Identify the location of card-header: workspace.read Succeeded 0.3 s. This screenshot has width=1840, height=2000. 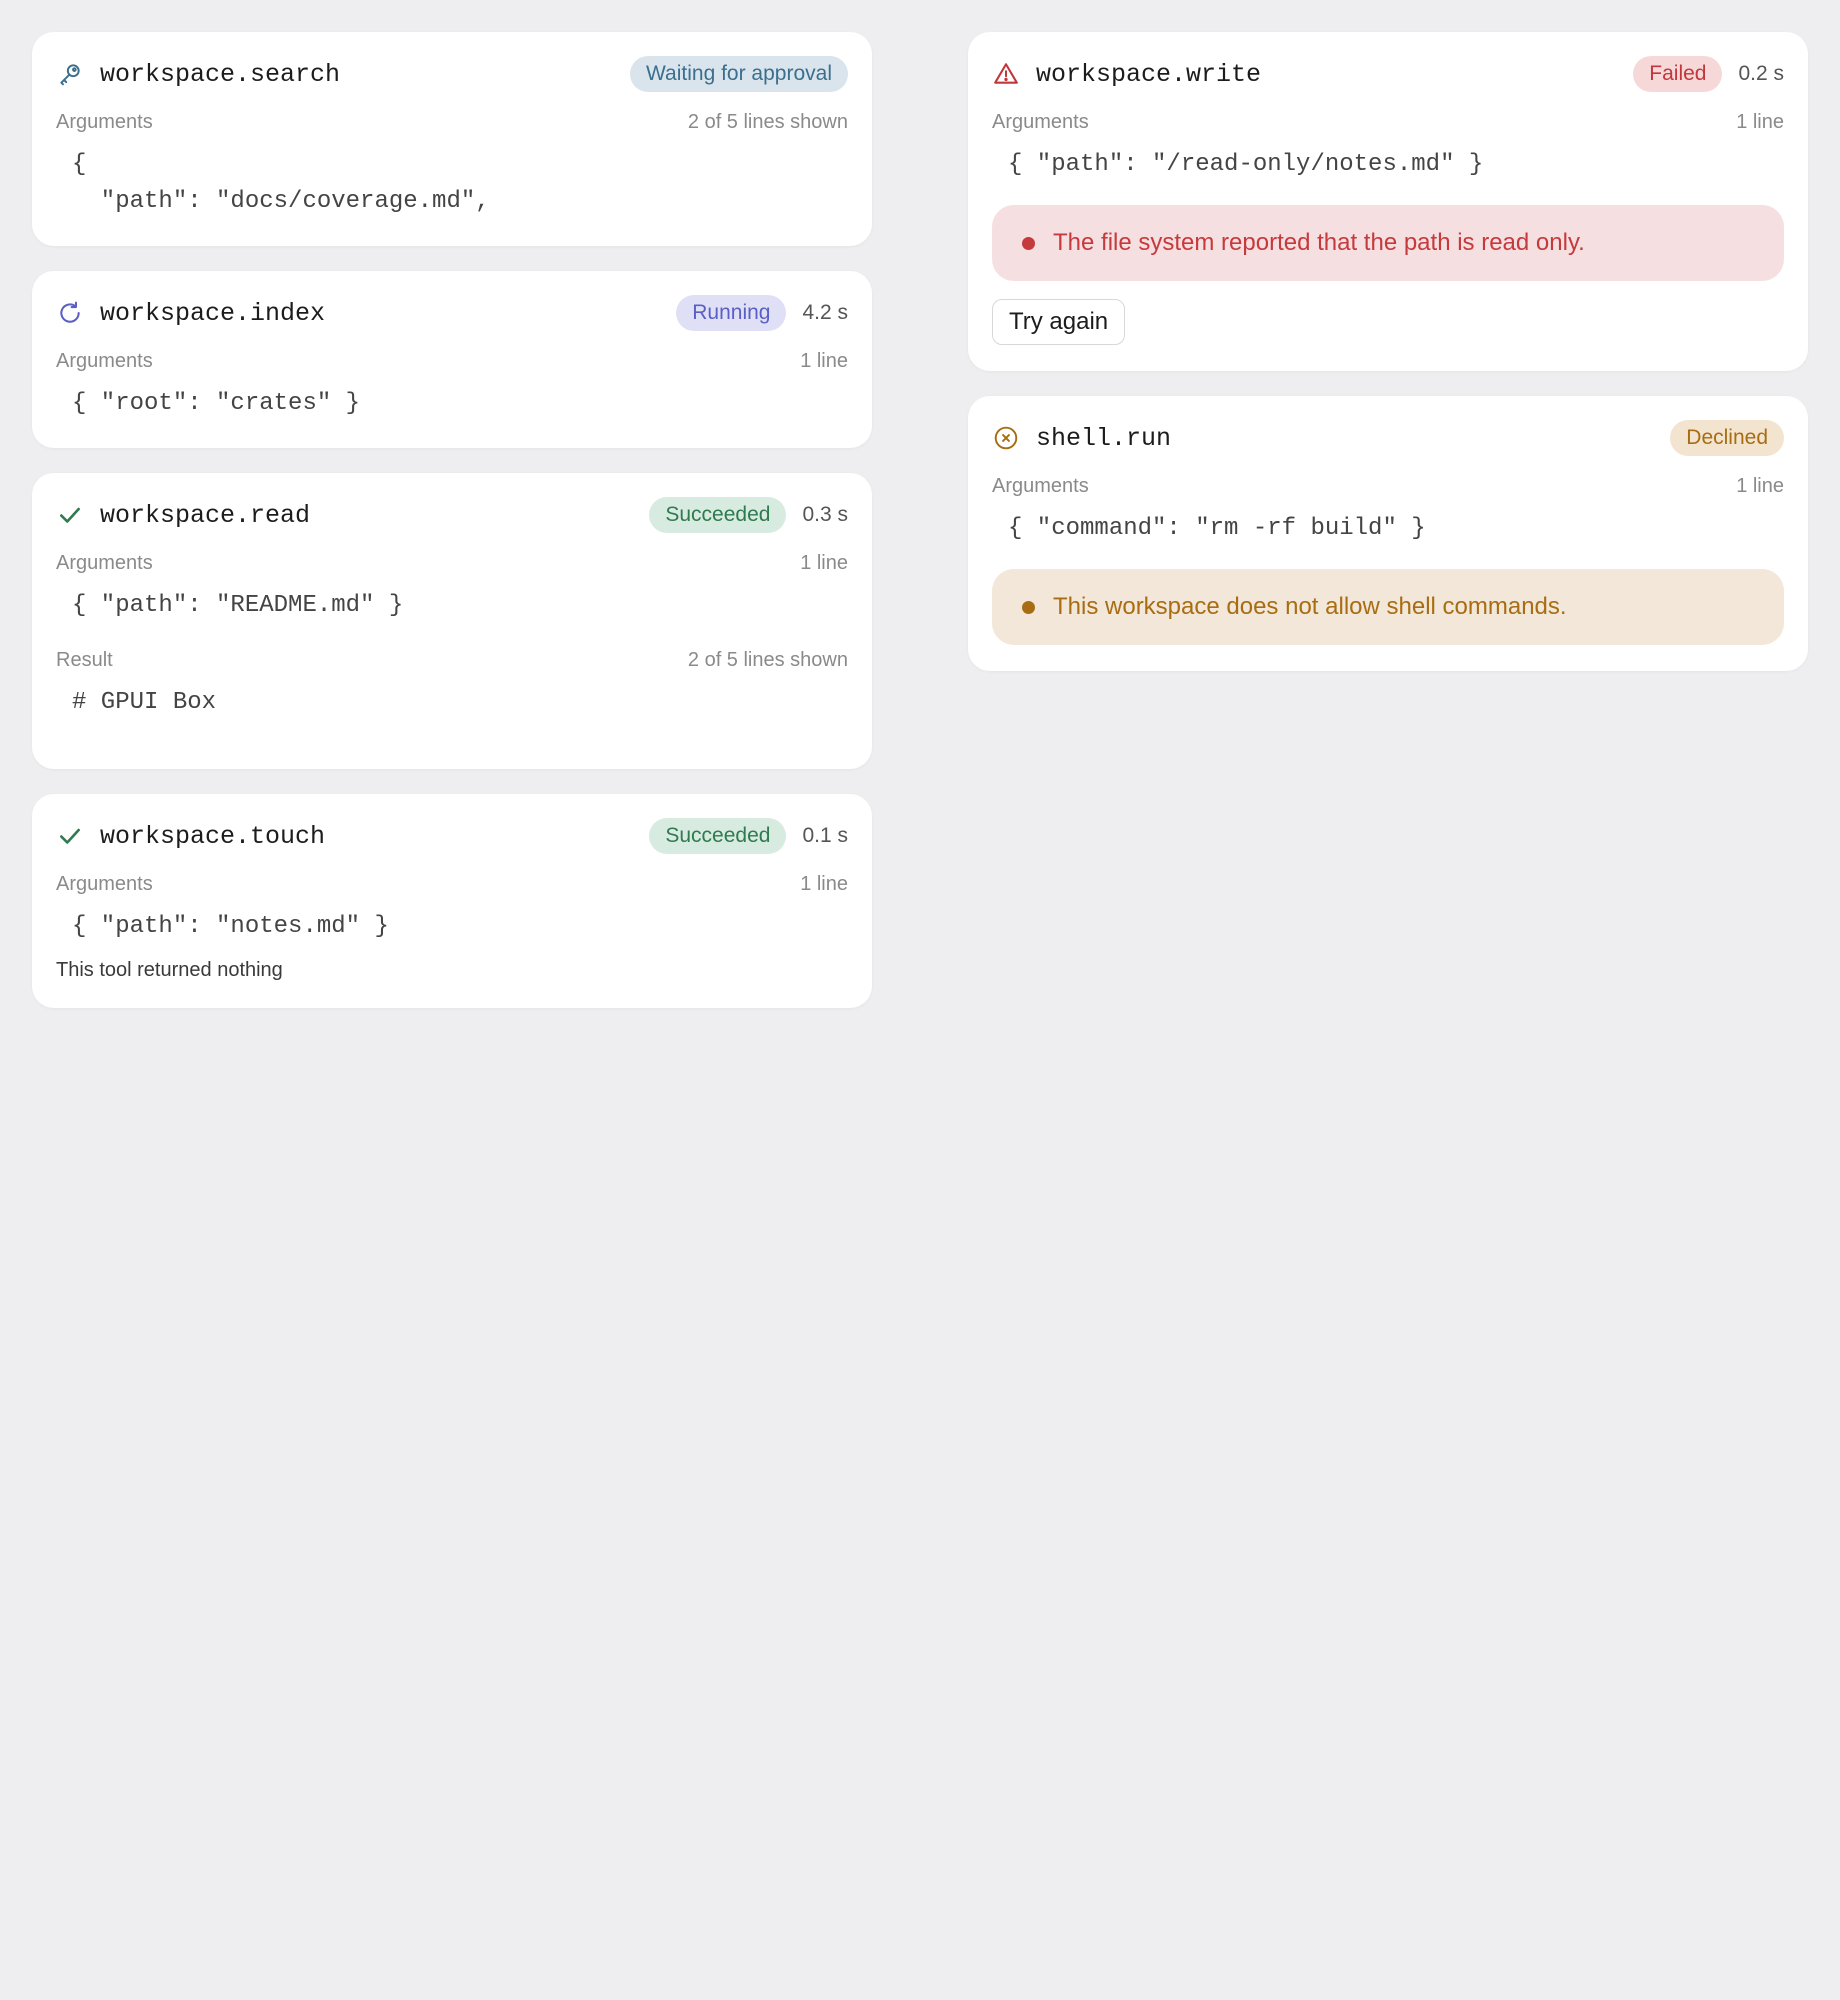
(452, 515).